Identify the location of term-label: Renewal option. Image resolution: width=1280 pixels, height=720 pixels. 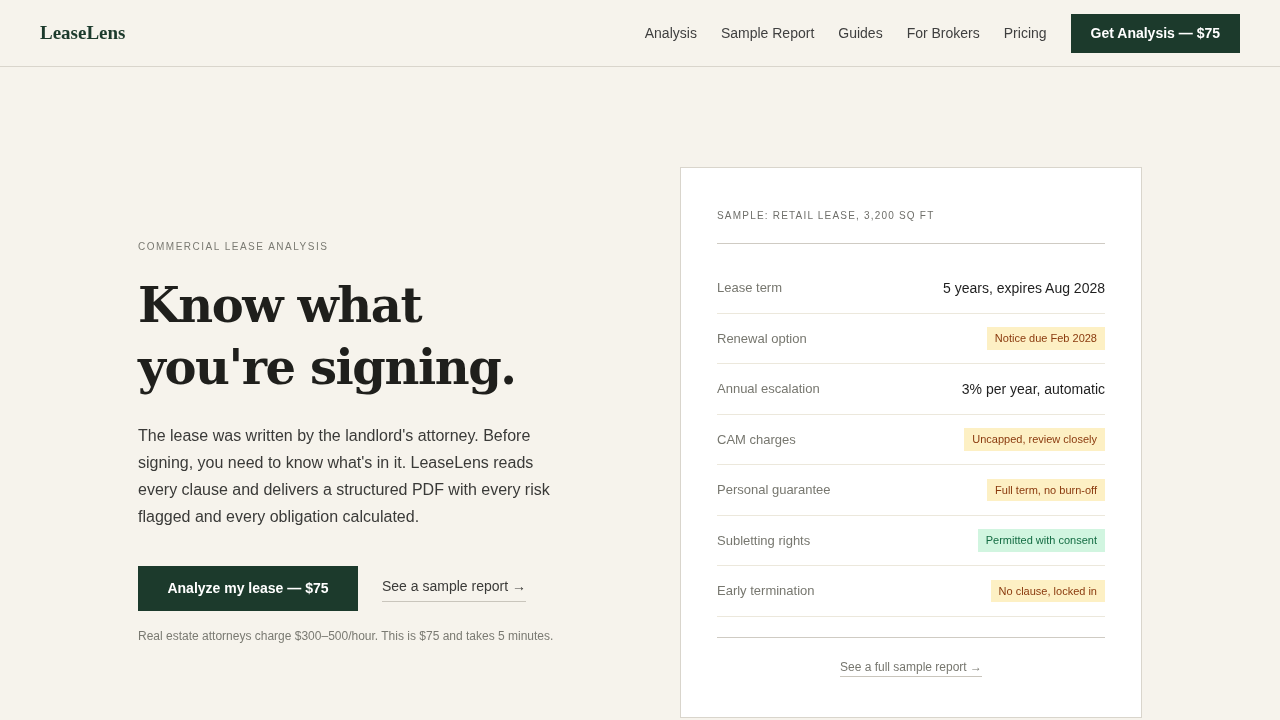
(762, 338).